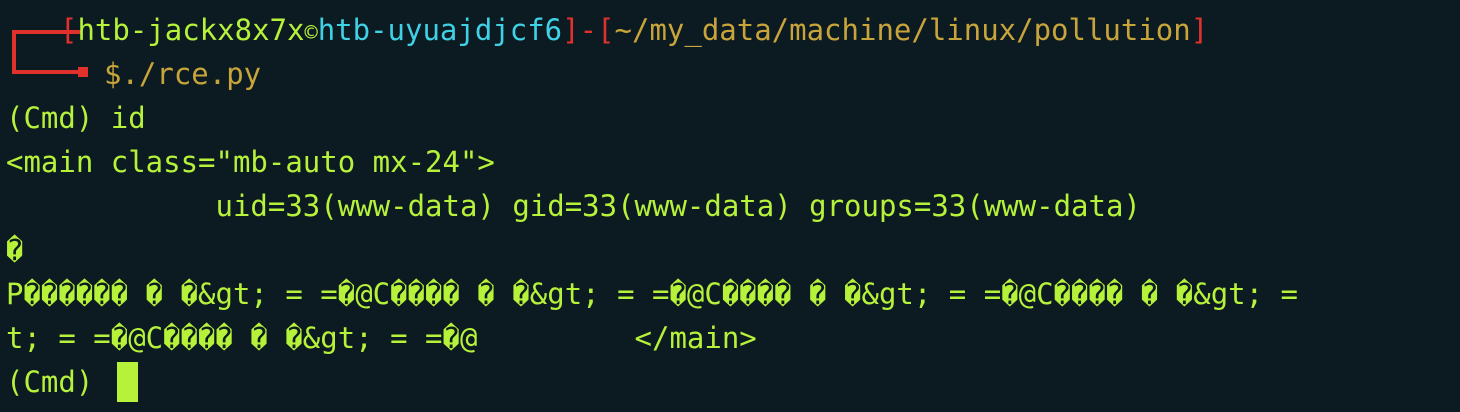 The image size is (1460, 412). I want to click on output-line-main-open: <main class="mb-auto mx-24">, so click(250, 162).